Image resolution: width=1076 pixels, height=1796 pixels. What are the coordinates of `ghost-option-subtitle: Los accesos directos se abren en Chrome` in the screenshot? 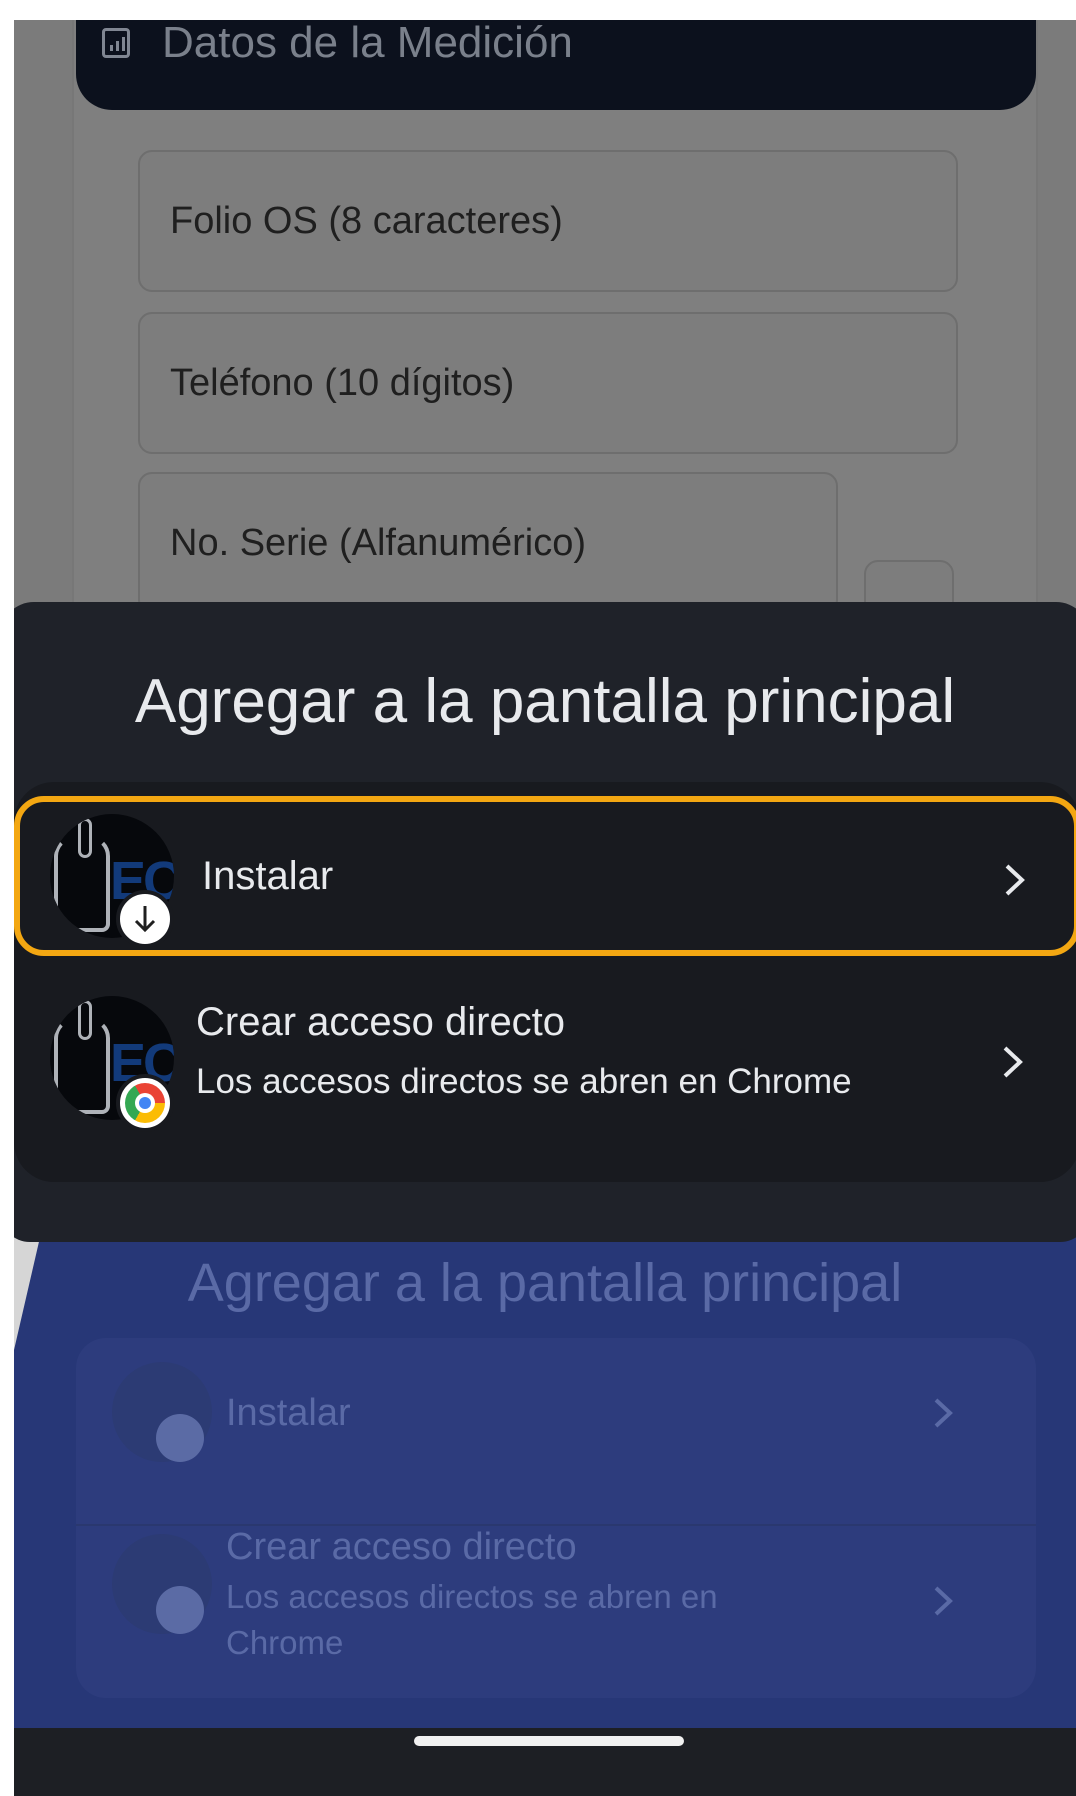 It's located at (472, 1619).